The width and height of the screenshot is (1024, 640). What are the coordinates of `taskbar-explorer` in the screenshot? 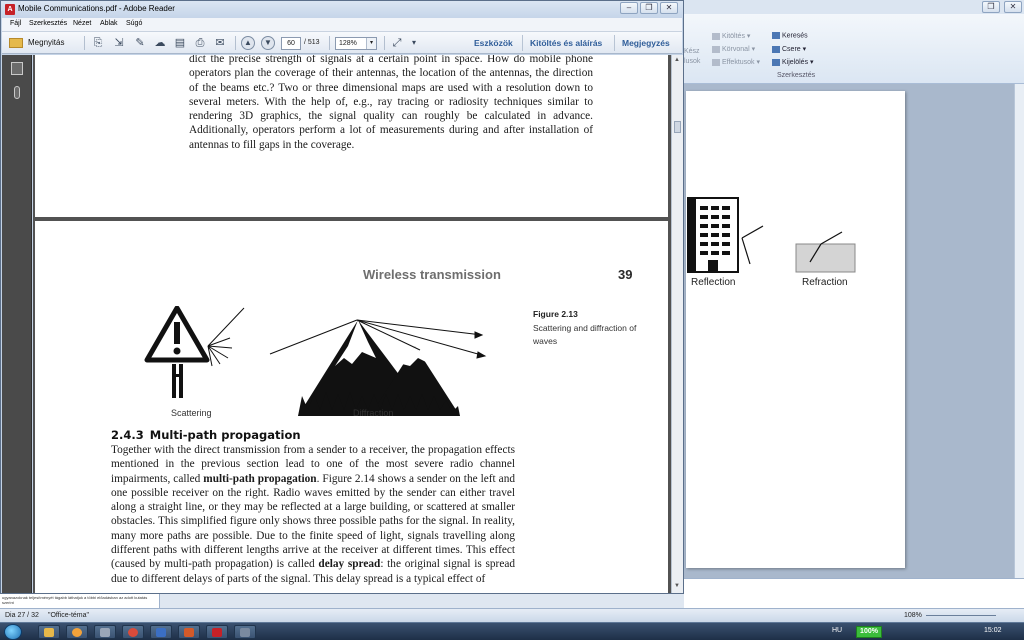 It's located at (49, 632).